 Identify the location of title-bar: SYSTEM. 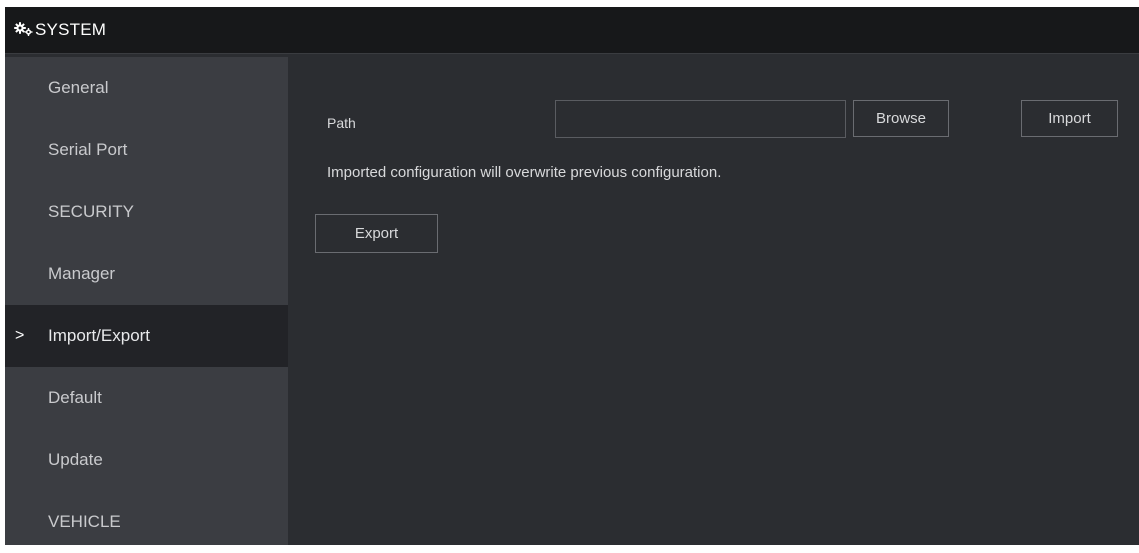
(572, 30).